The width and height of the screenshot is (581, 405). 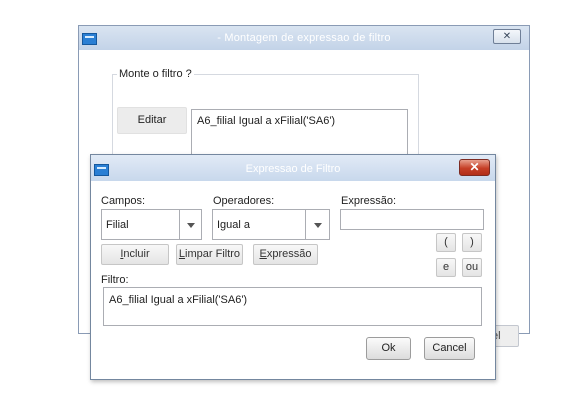 I want to click on expressao-input, so click(x=412, y=219).